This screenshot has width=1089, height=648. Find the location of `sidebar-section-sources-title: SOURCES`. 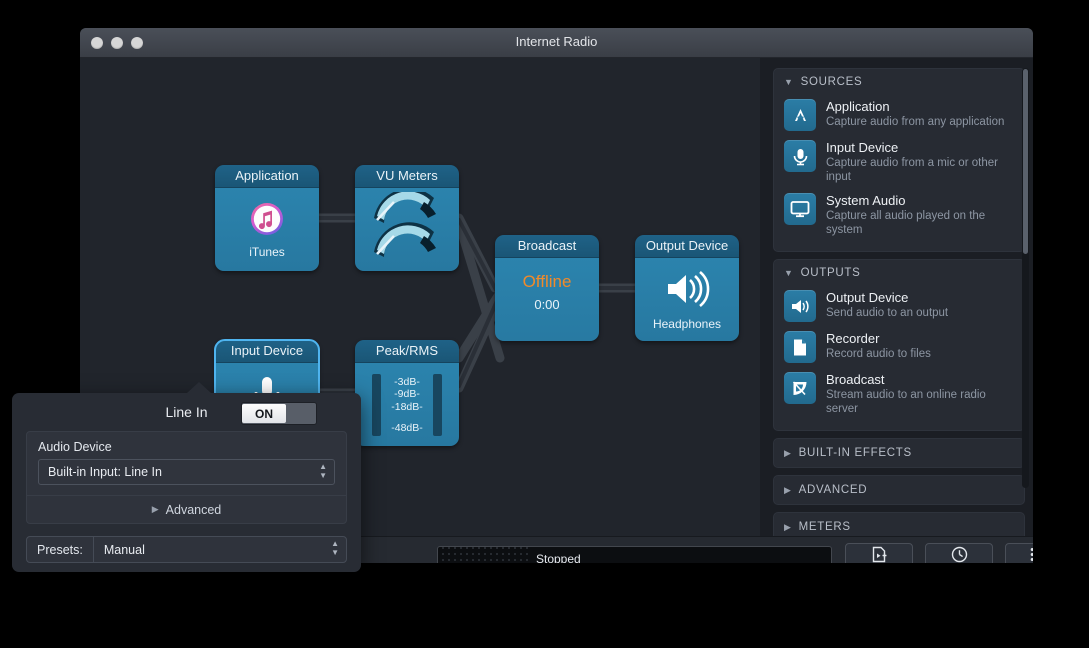

sidebar-section-sources-title: SOURCES is located at coordinates (831, 82).